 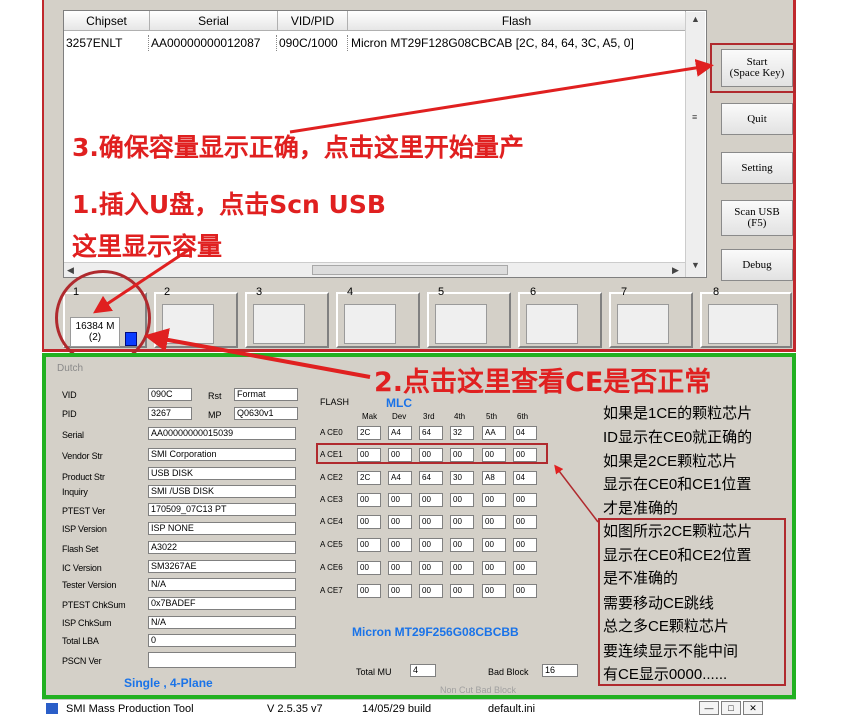 I want to click on status-version: V 2.5.35 v7, so click(x=295, y=709).